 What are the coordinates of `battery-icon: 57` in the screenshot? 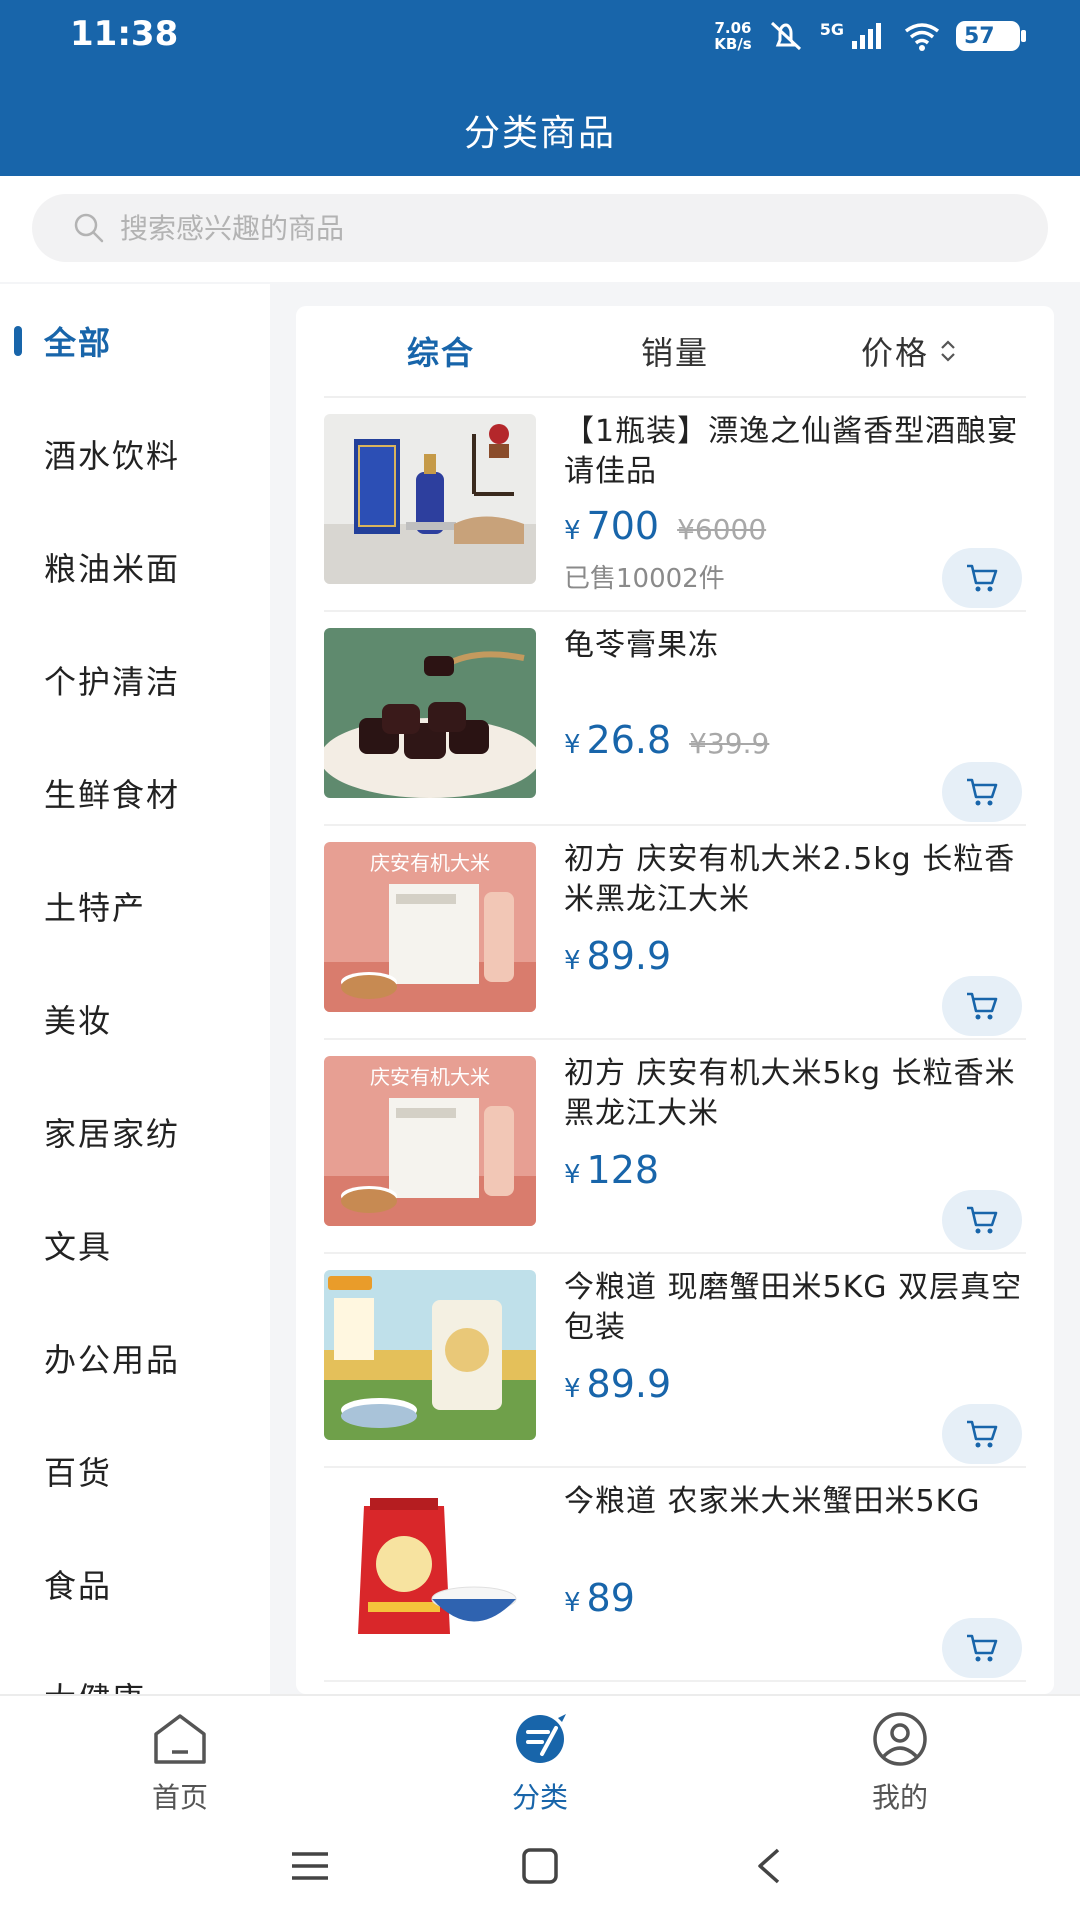 It's located at (991, 36).